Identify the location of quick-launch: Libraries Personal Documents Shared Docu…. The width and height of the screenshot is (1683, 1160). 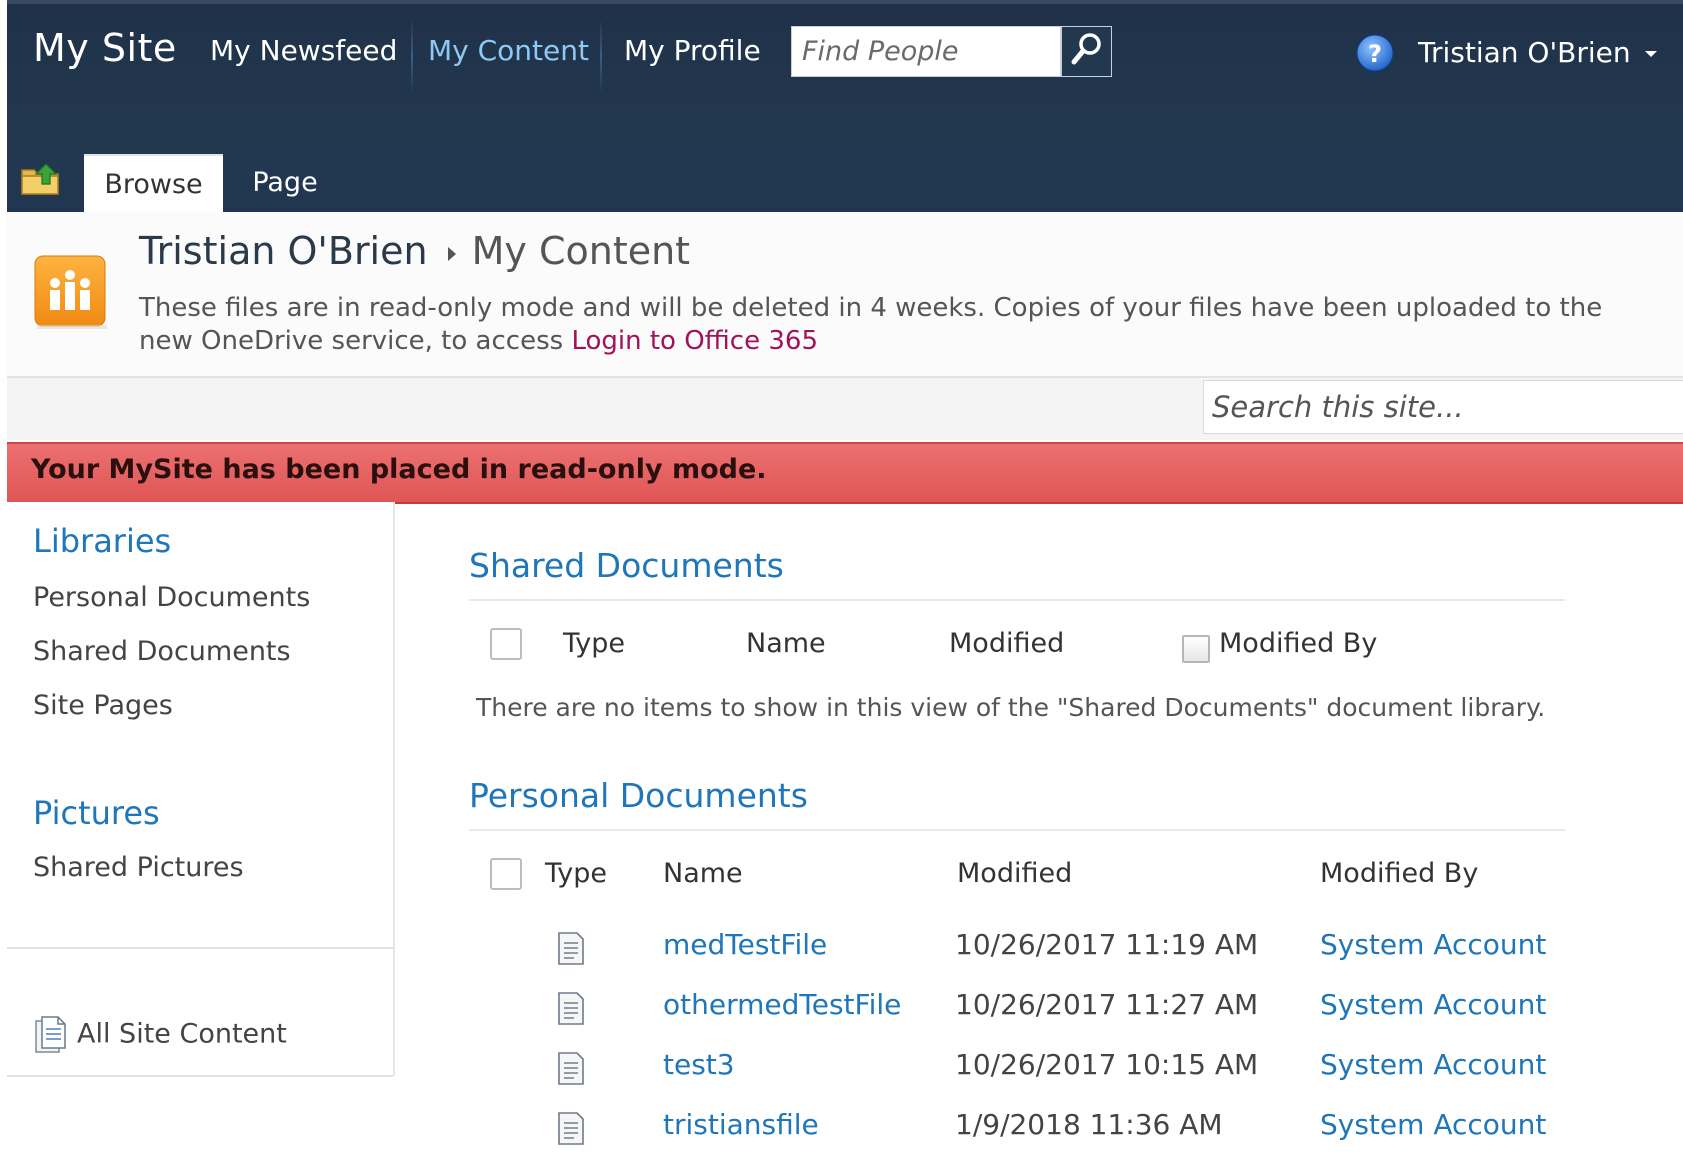
(201, 789).